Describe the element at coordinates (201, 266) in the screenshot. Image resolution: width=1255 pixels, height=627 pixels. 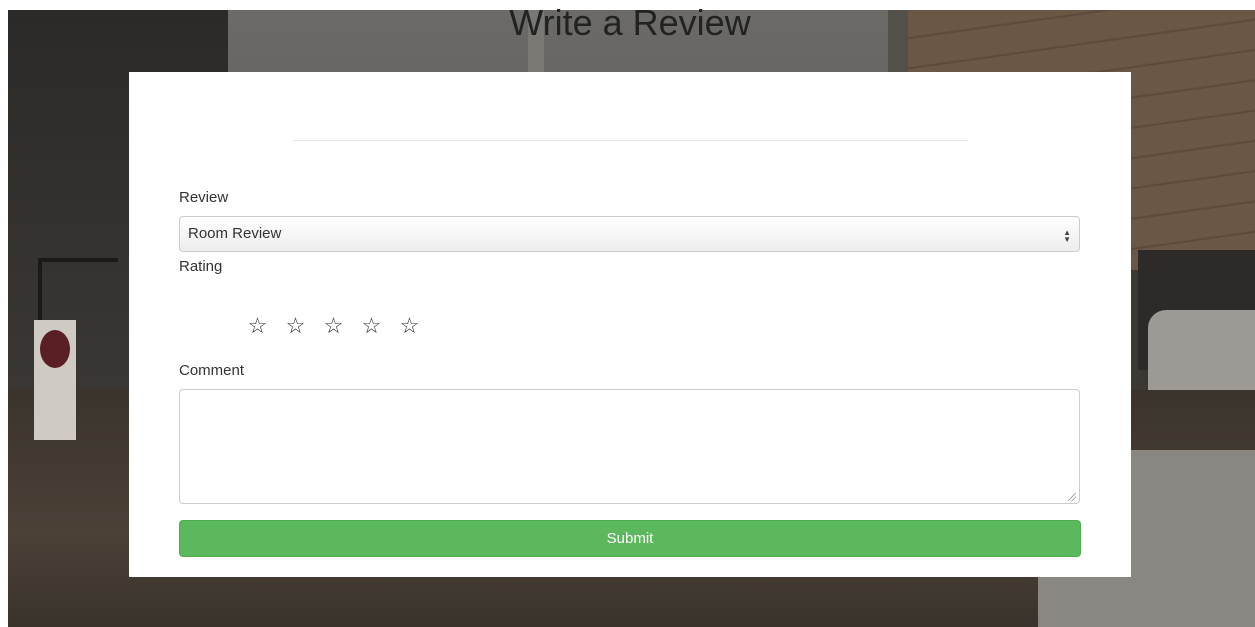
I see `rating-label: Rating` at that location.